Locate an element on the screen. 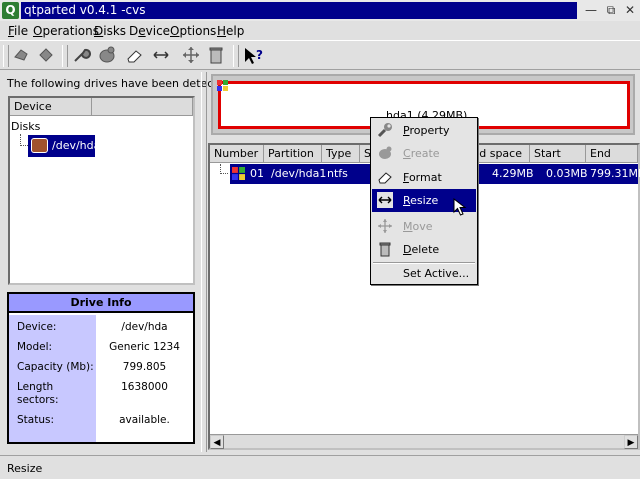 This screenshot has width=640, height=479. tree-item-label: /dev/hda is located at coordinates (76, 145).